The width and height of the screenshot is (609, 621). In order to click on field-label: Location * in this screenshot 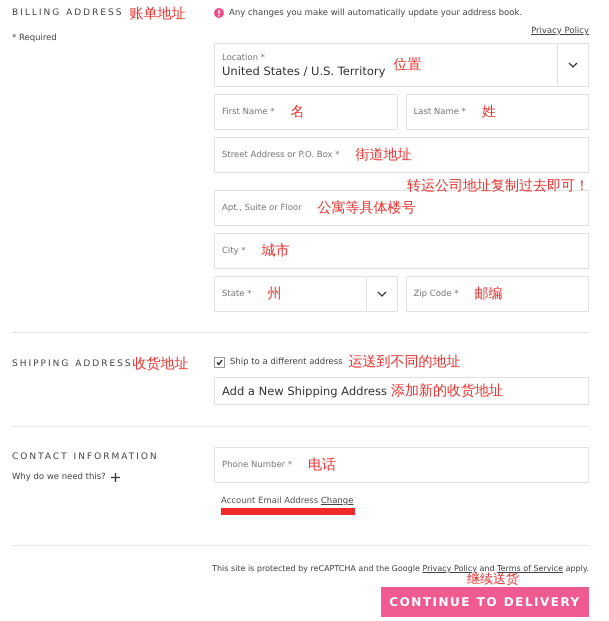, I will do `click(244, 57)`.